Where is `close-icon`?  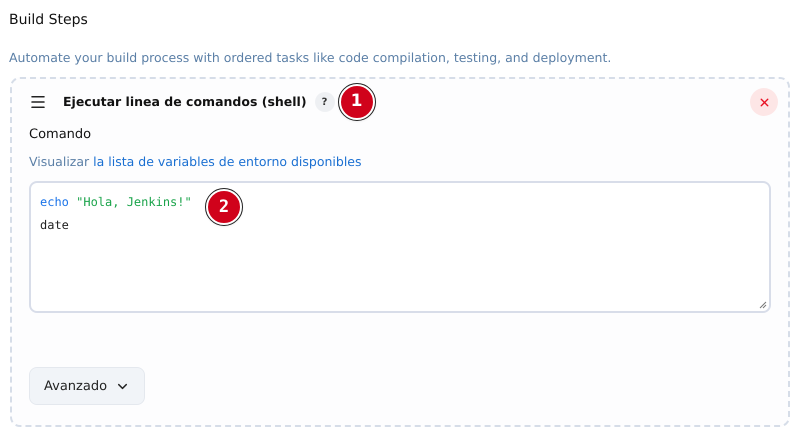
close-icon is located at coordinates (764, 102).